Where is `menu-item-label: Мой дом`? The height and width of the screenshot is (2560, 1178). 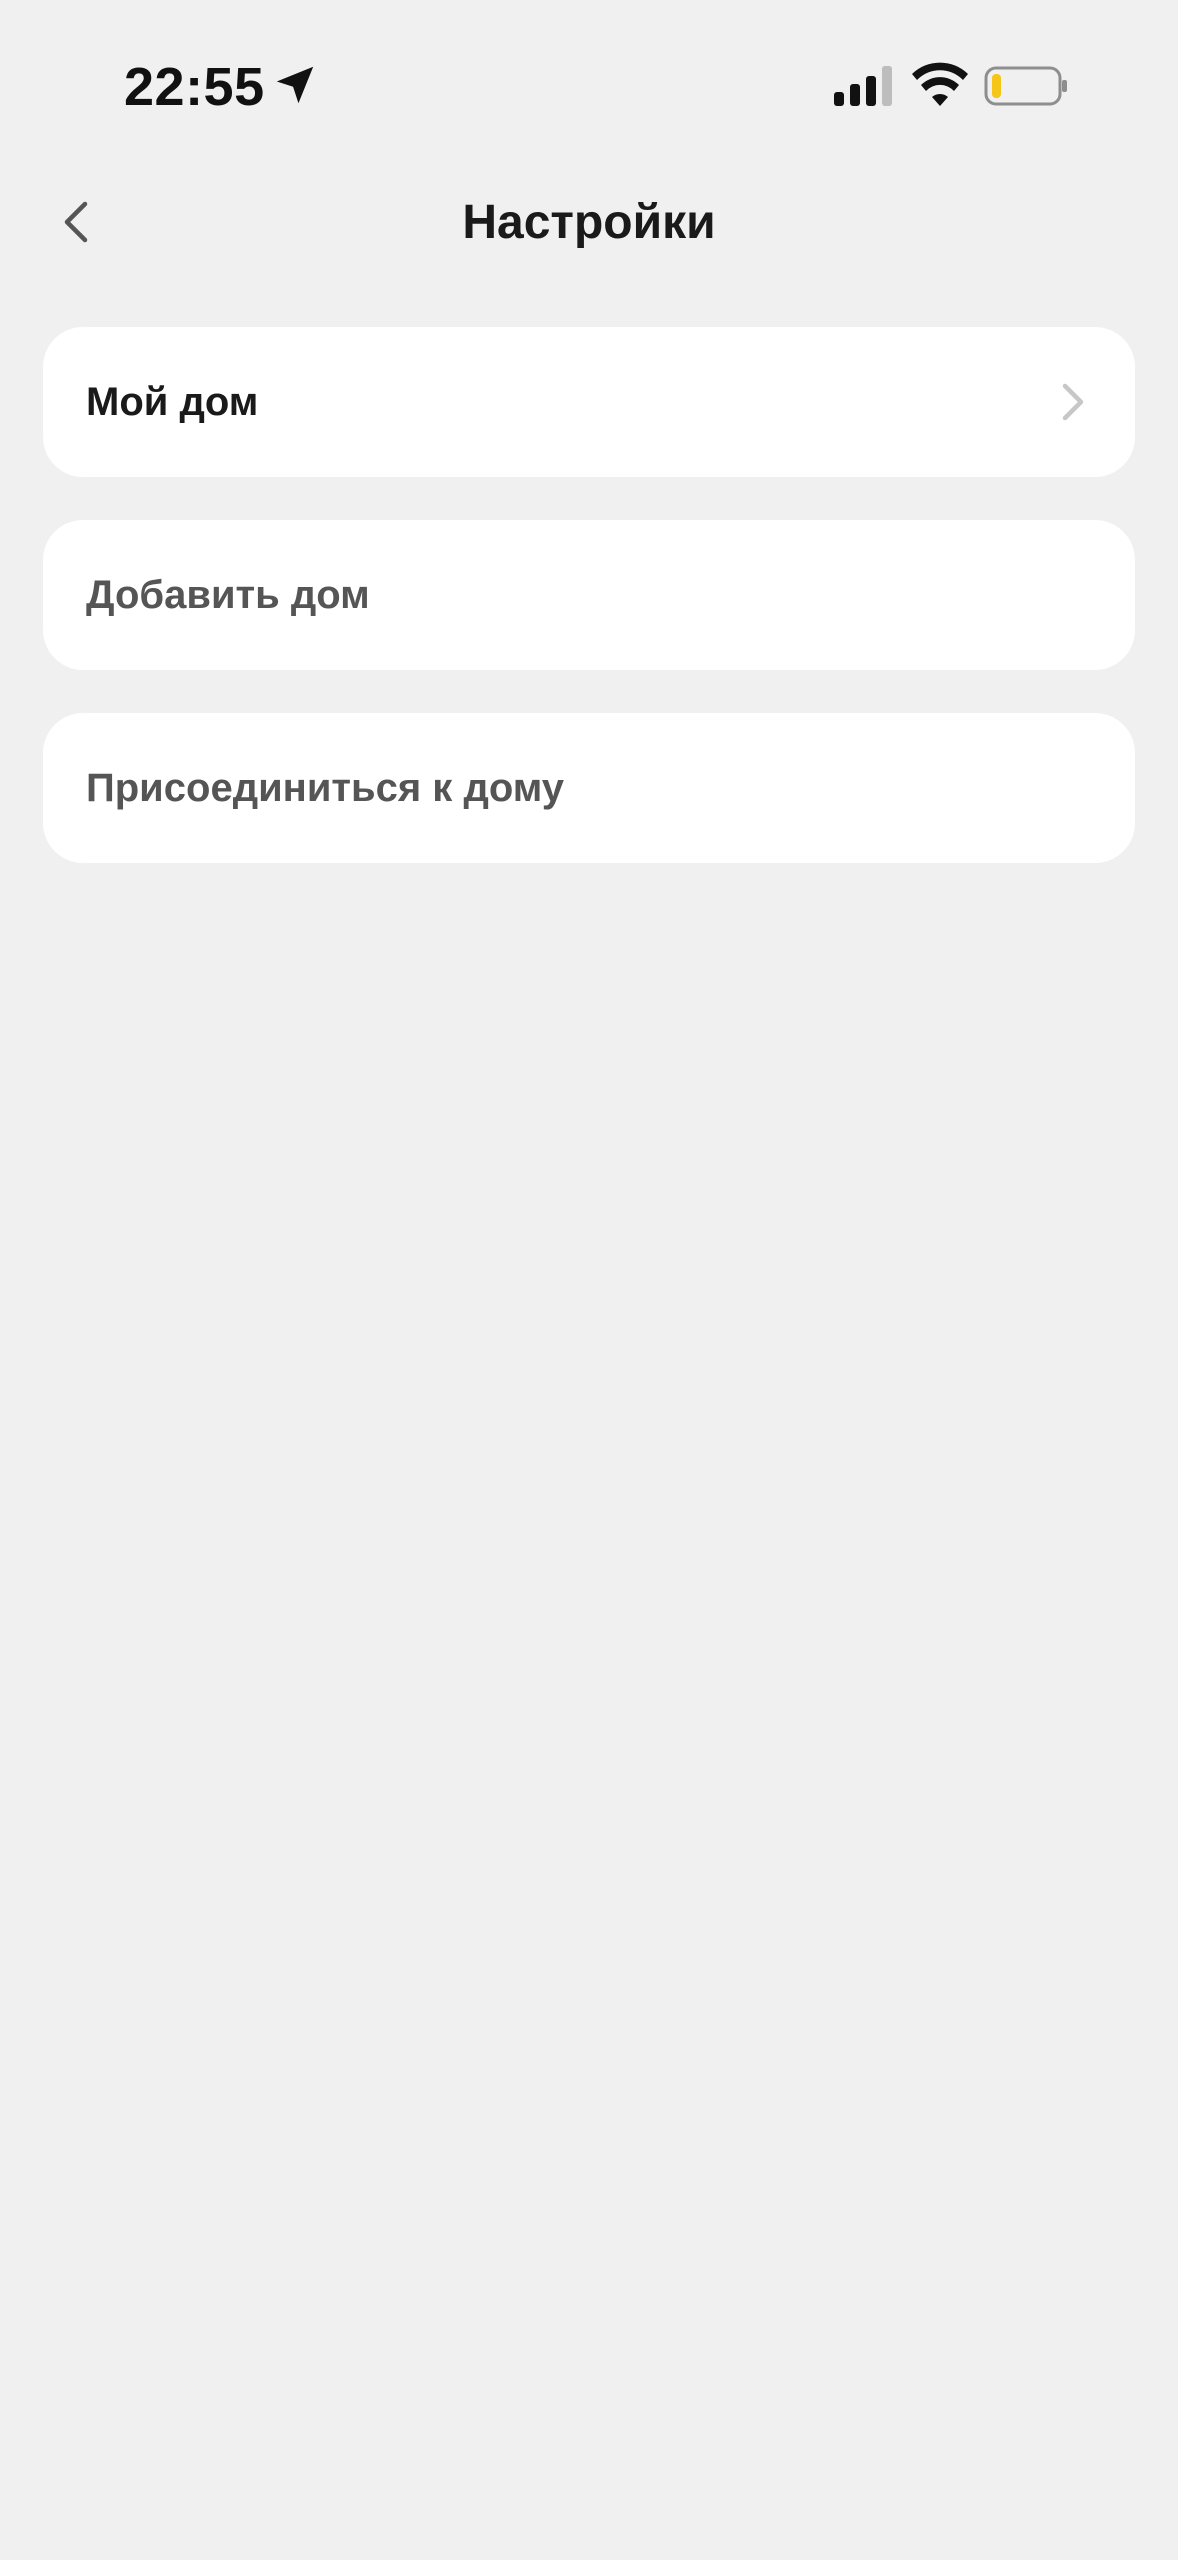
menu-item-label: Мой дом is located at coordinates (172, 402).